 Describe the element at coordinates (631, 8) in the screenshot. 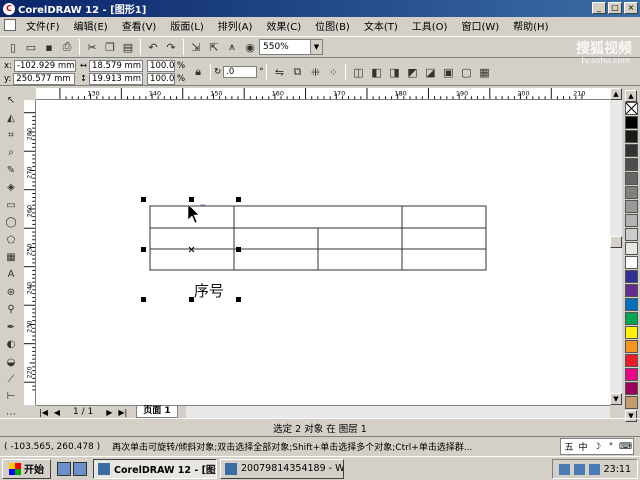

I see `close-button: ×` at that location.